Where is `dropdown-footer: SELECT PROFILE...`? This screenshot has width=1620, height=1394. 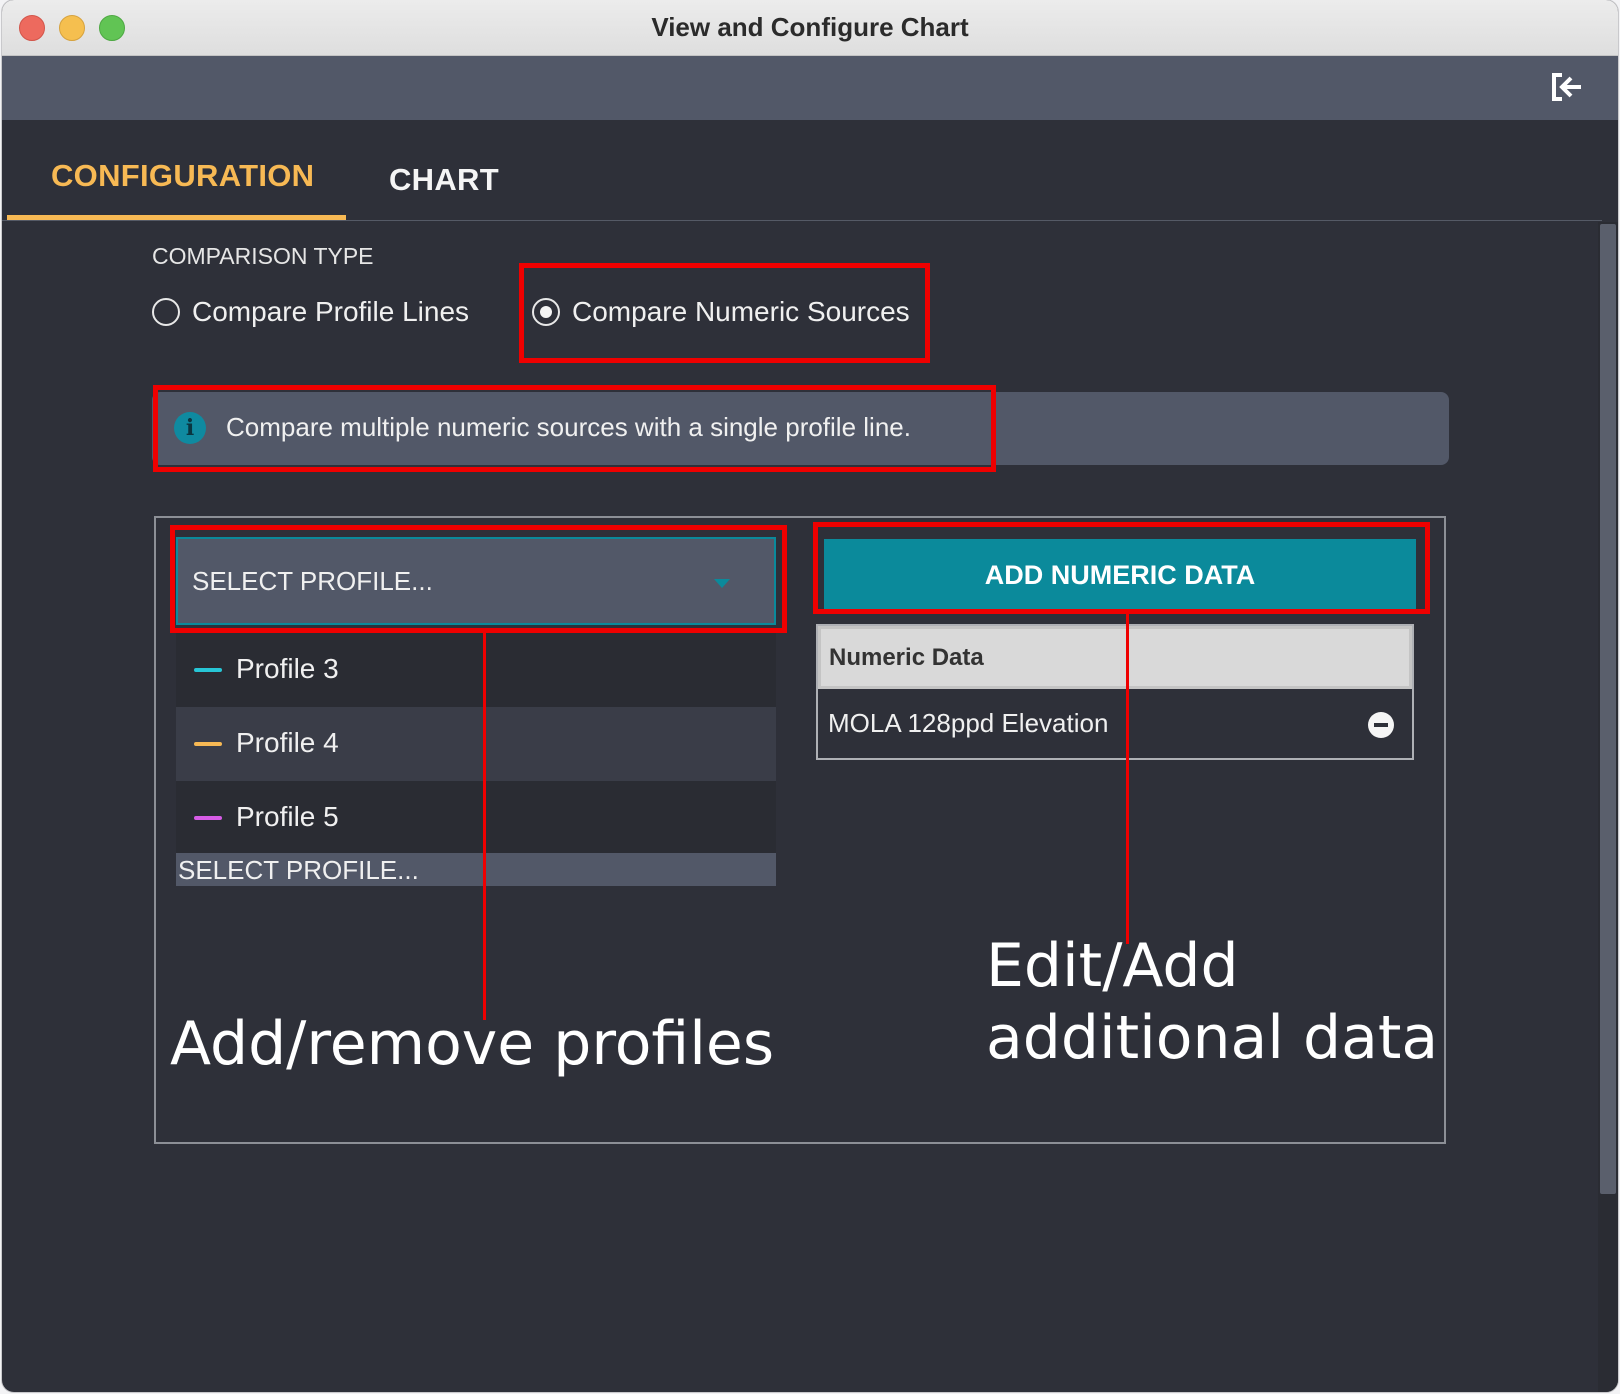
dropdown-footer: SELECT PROFILE... is located at coordinates (476, 869).